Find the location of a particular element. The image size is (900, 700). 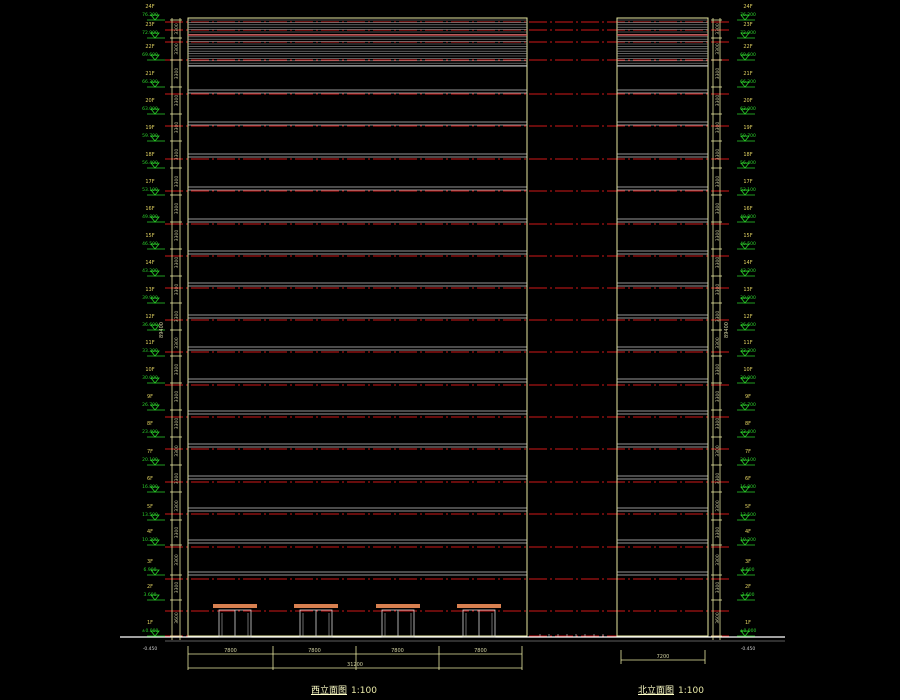

level-elevation-label: 43.200 is located at coordinates (150, 271).